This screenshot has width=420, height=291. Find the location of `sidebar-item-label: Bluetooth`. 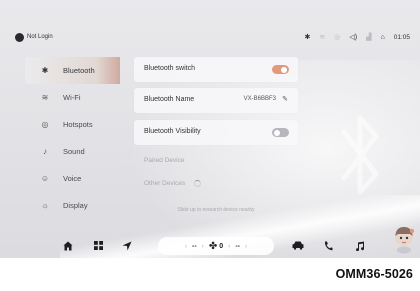

sidebar-item-label: Bluetooth is located at coordinates (79, 70).